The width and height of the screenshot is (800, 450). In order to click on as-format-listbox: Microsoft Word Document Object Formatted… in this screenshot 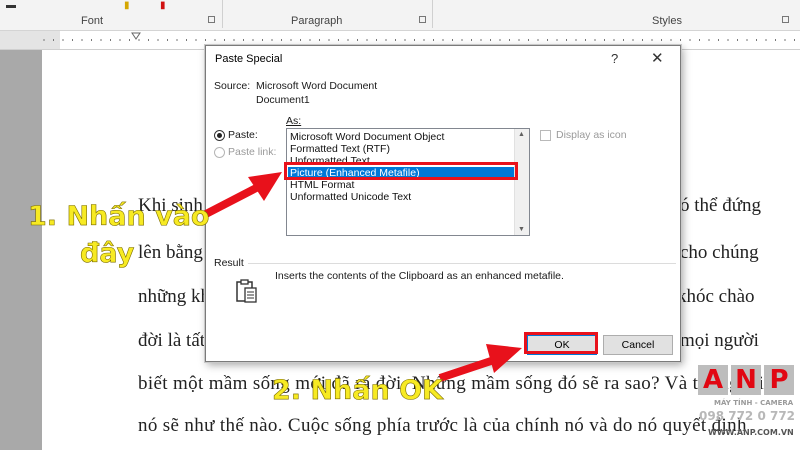, I will do `click(408, 182)`.